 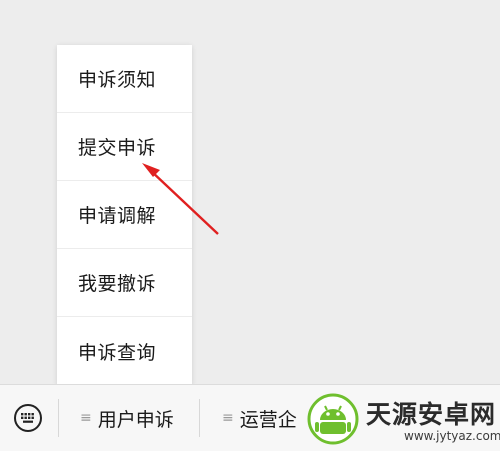 I want to click on arrow-line, so click(x=184, y=202).